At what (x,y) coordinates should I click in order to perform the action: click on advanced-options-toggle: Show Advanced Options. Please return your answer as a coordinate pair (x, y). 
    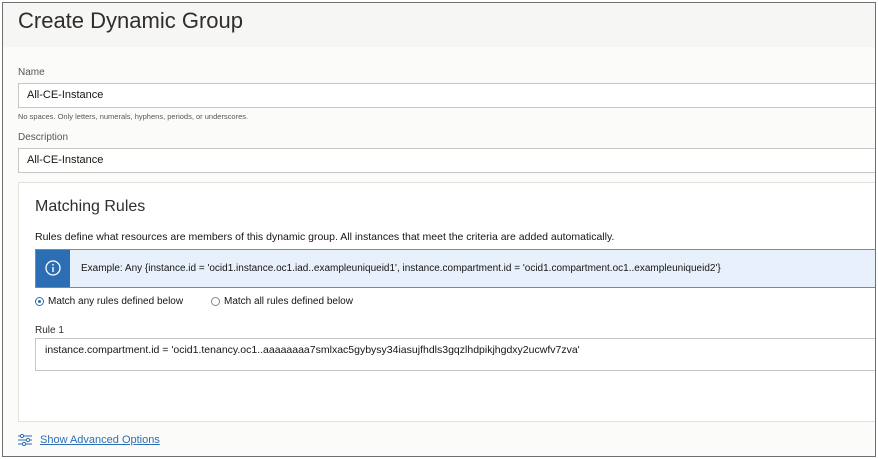
    Looking at the image, I should click on (89, 440).